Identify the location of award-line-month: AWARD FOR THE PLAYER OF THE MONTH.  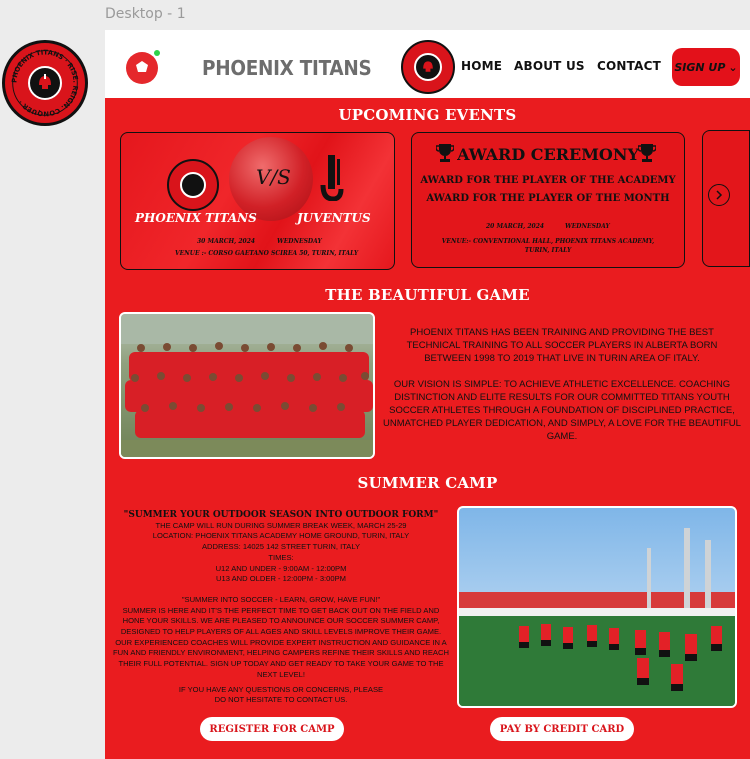
(548, 198).